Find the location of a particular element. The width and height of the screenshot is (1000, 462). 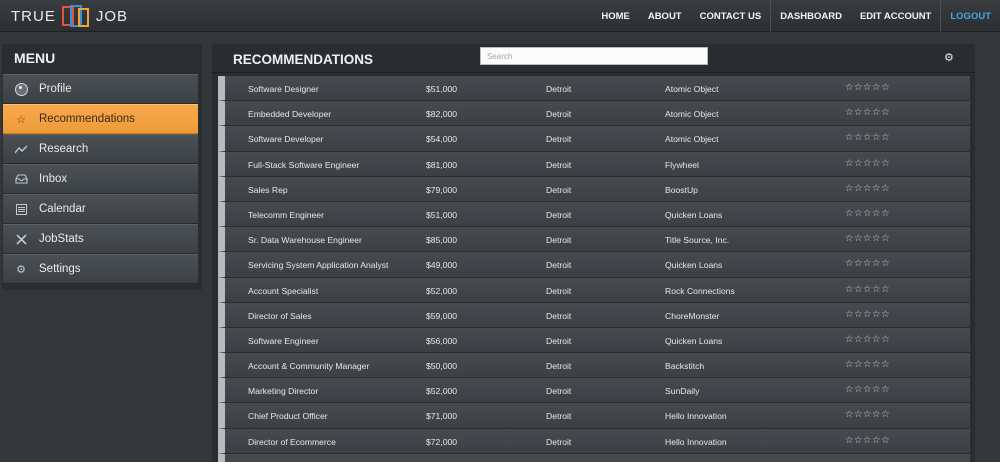

logo-mark-icon is located at coordinates (75, 16).